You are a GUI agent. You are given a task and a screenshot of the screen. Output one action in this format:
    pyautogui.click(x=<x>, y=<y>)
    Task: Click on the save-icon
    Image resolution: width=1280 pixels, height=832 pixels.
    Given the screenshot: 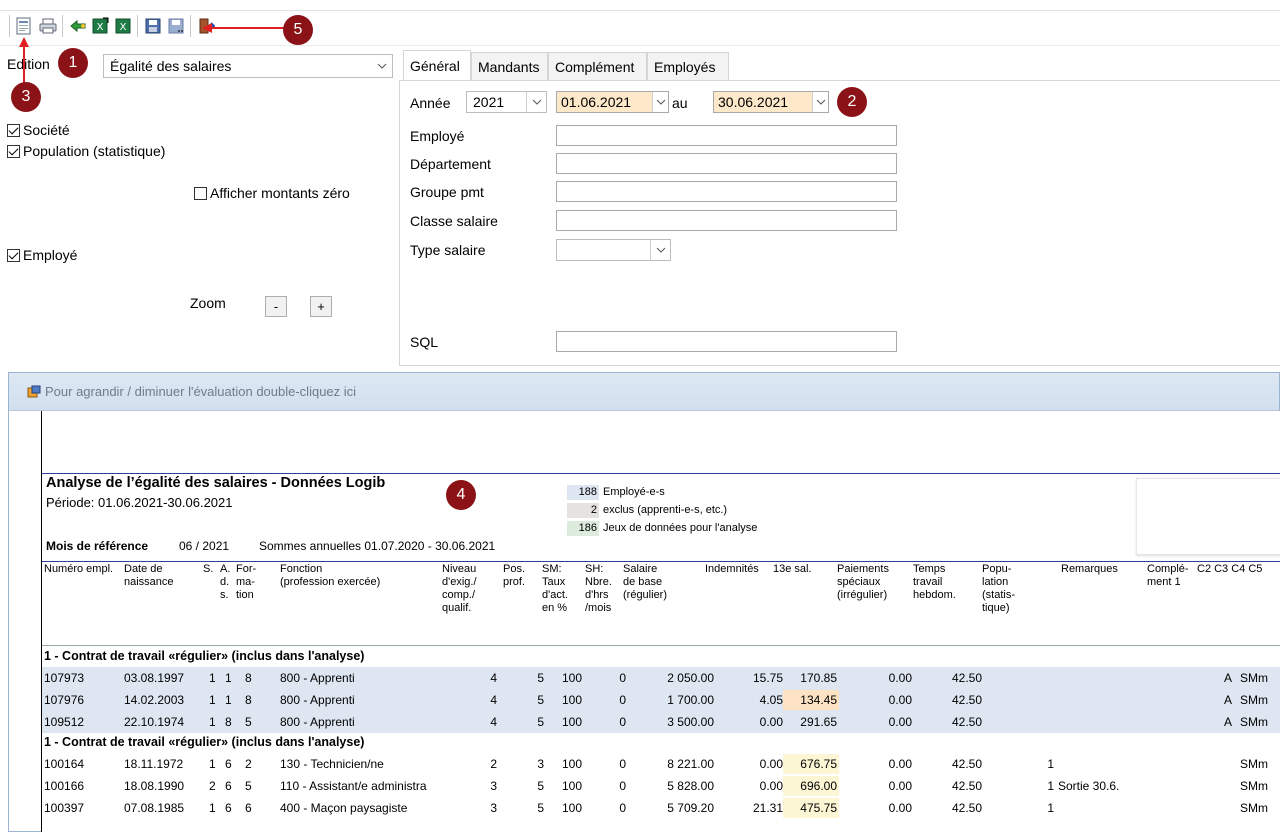 What is the action you would take?
    pyautogui.click(x=153, y=26)
    